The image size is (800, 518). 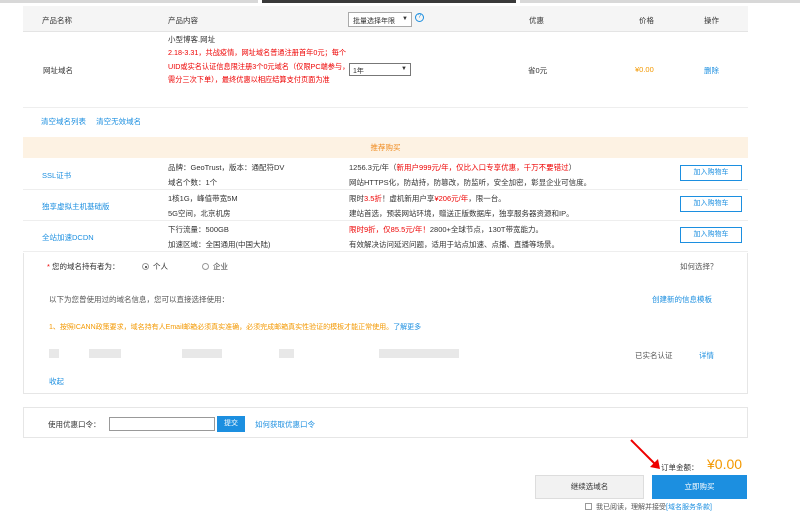 I want to click on price-value: ¥0.00, so click(x=644, y=69).